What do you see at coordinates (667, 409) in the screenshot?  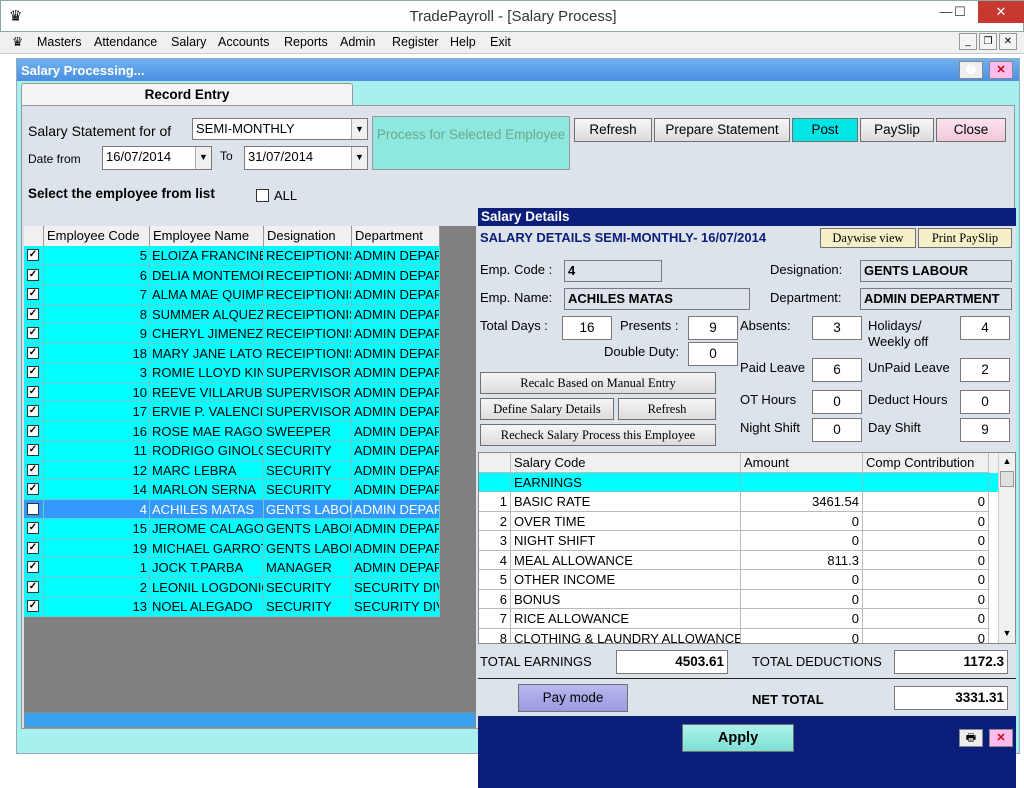 I see `refresh-details-button: Refresh` at bounding box center [667, 409].